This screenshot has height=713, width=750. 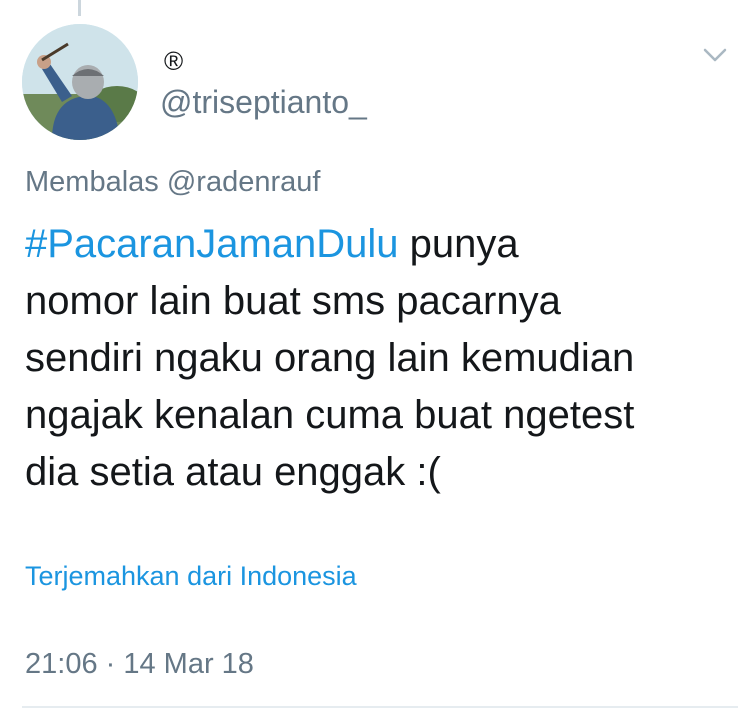 I want to click on tweet-line-1: #PacaranJamanDulu punya, so click(x=382, y=244).